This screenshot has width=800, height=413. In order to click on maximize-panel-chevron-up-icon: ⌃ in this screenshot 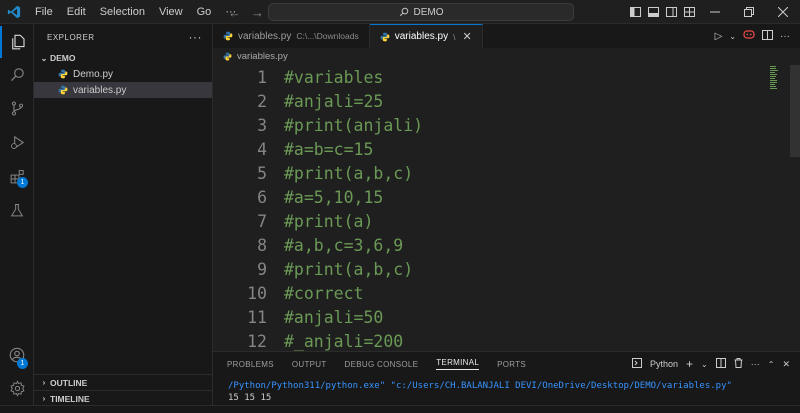, I will do `click(771, 364)`.